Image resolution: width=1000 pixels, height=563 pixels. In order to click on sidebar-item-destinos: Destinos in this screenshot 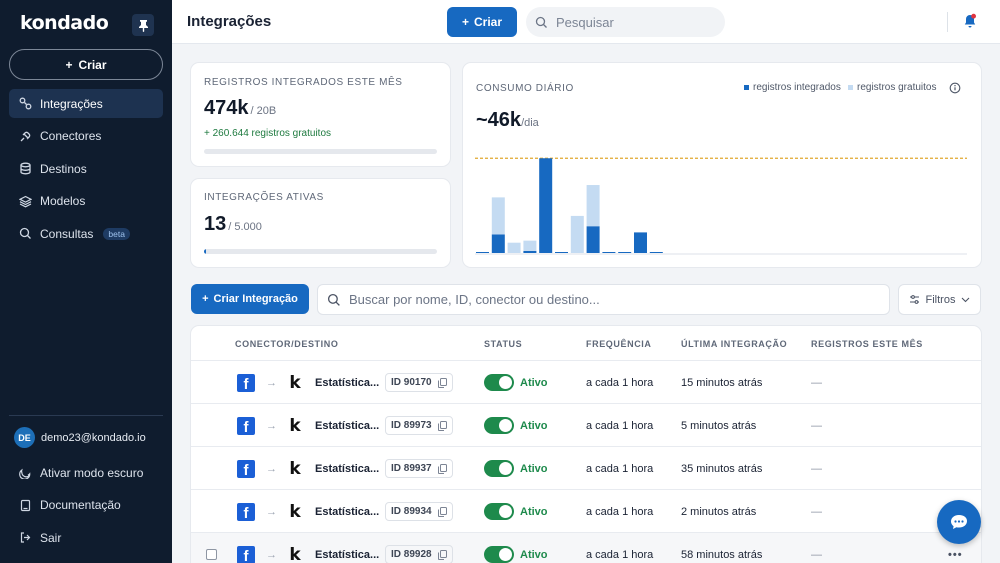, I will do `click(86, 168)`.